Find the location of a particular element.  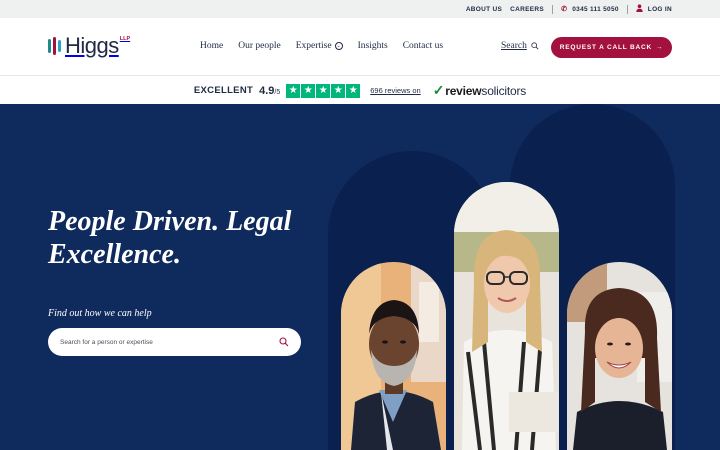

login-link: LOG IN is located at coordinates (654, 9).